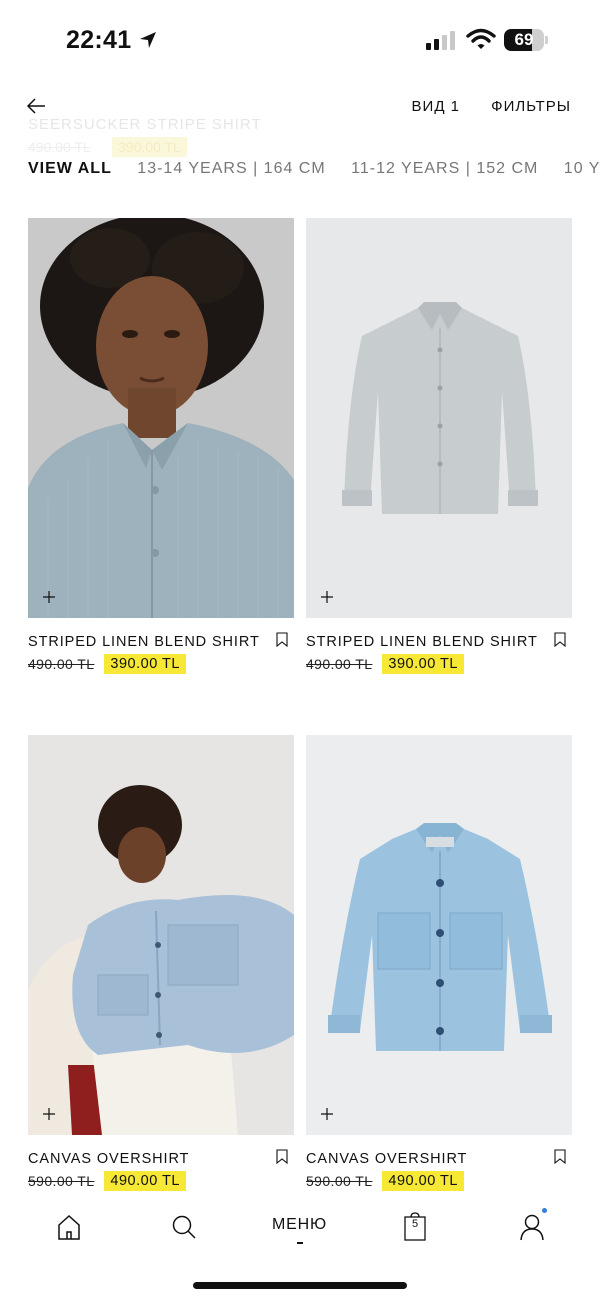 The image size is (600, 1300). Describe the element at coordinates (148, 40) in the screenshot. I see `location-arrow-icon` at that location.